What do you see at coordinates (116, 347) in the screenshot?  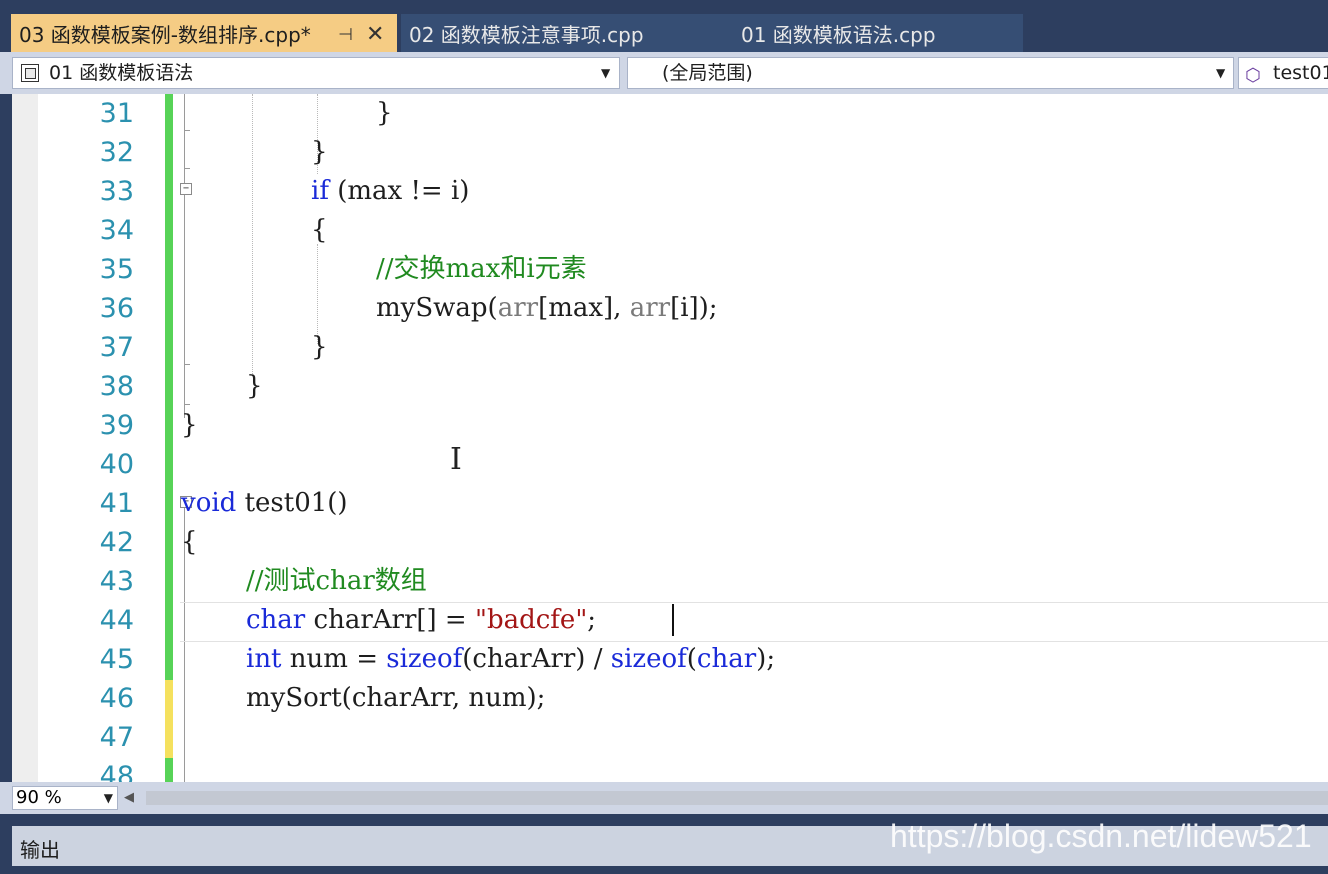 I see `line-number: 37` at bounding box center [116, 347].